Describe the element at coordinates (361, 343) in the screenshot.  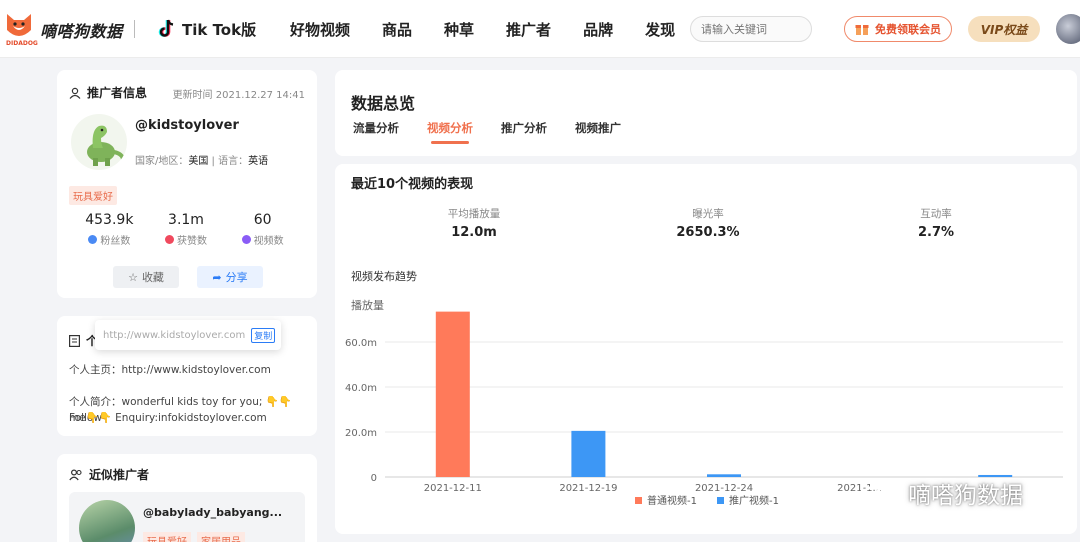
I see `y-tick-label: 60.0m` at that location.